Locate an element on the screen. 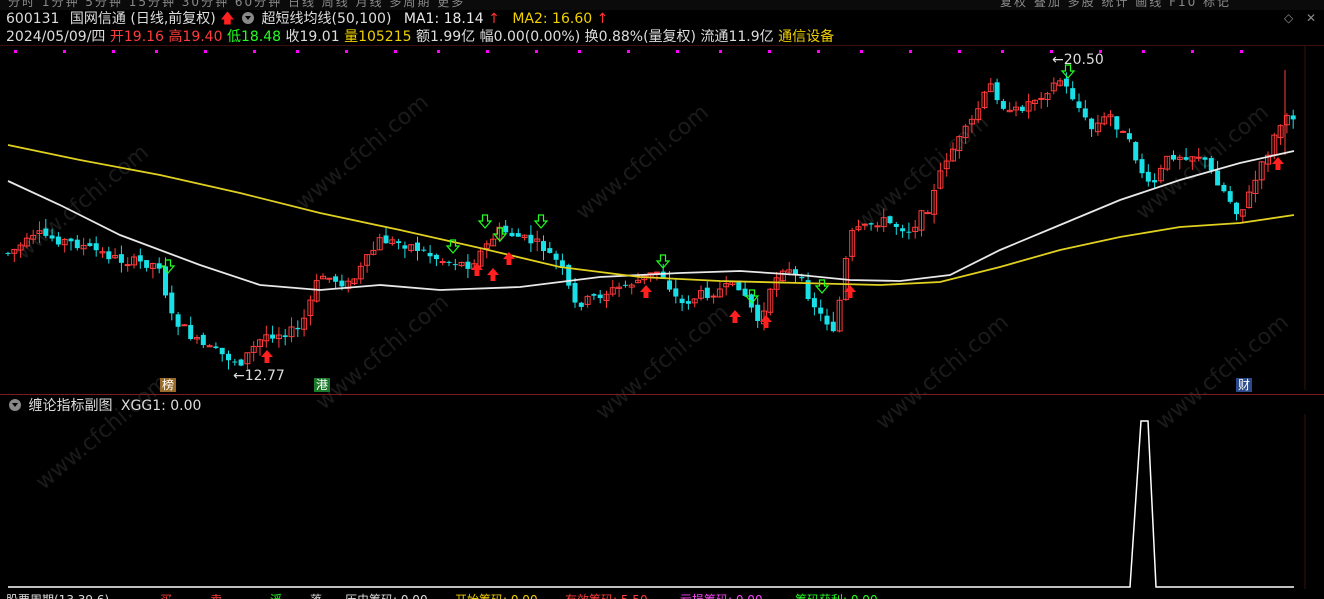 Image resolution: width=1324 pixels, height=599 pixels. tag-bang: 榜 is located at coordinates (168, 385).